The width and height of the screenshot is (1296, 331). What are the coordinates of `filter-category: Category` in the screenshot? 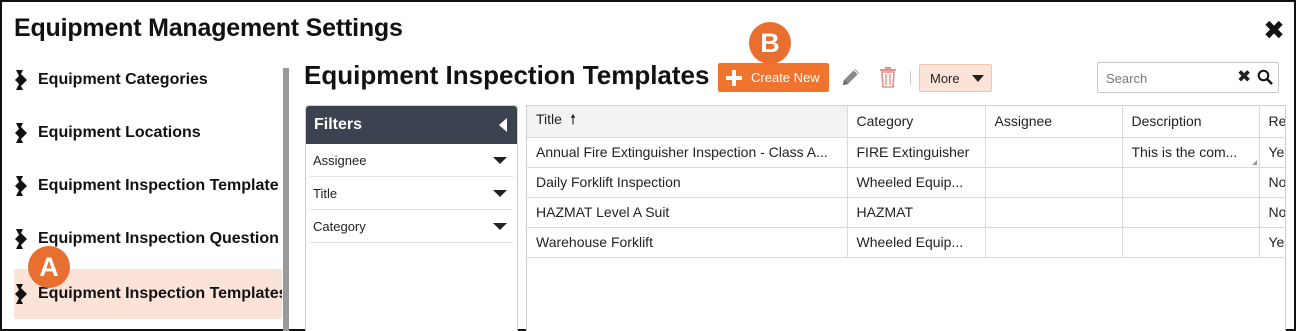 It's located at (411, 226).